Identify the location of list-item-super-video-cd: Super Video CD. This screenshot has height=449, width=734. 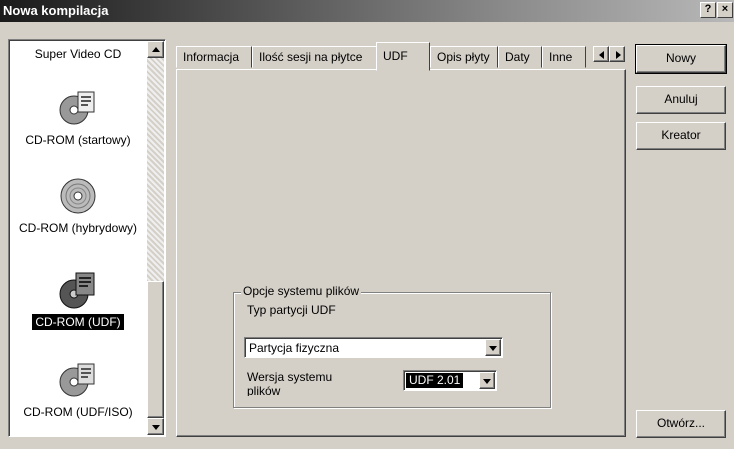
(78, 54).